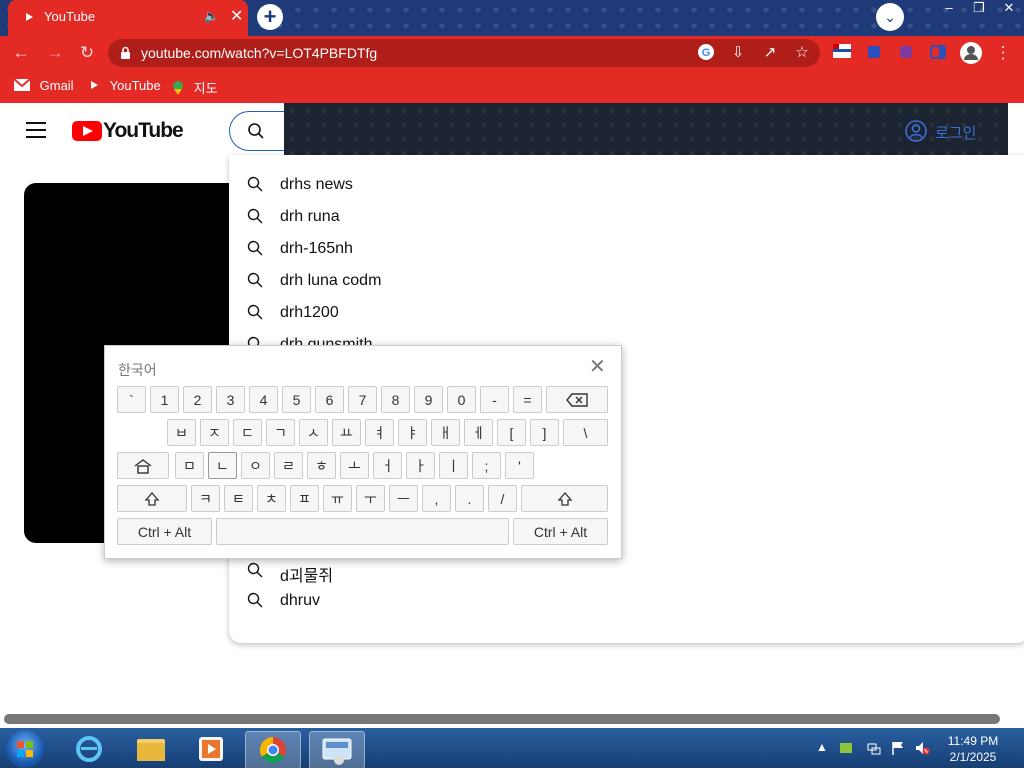 The width and height of the screenshot is (1024, 773). I want to click on suggestion-item: drh runa, so click(497, 218).